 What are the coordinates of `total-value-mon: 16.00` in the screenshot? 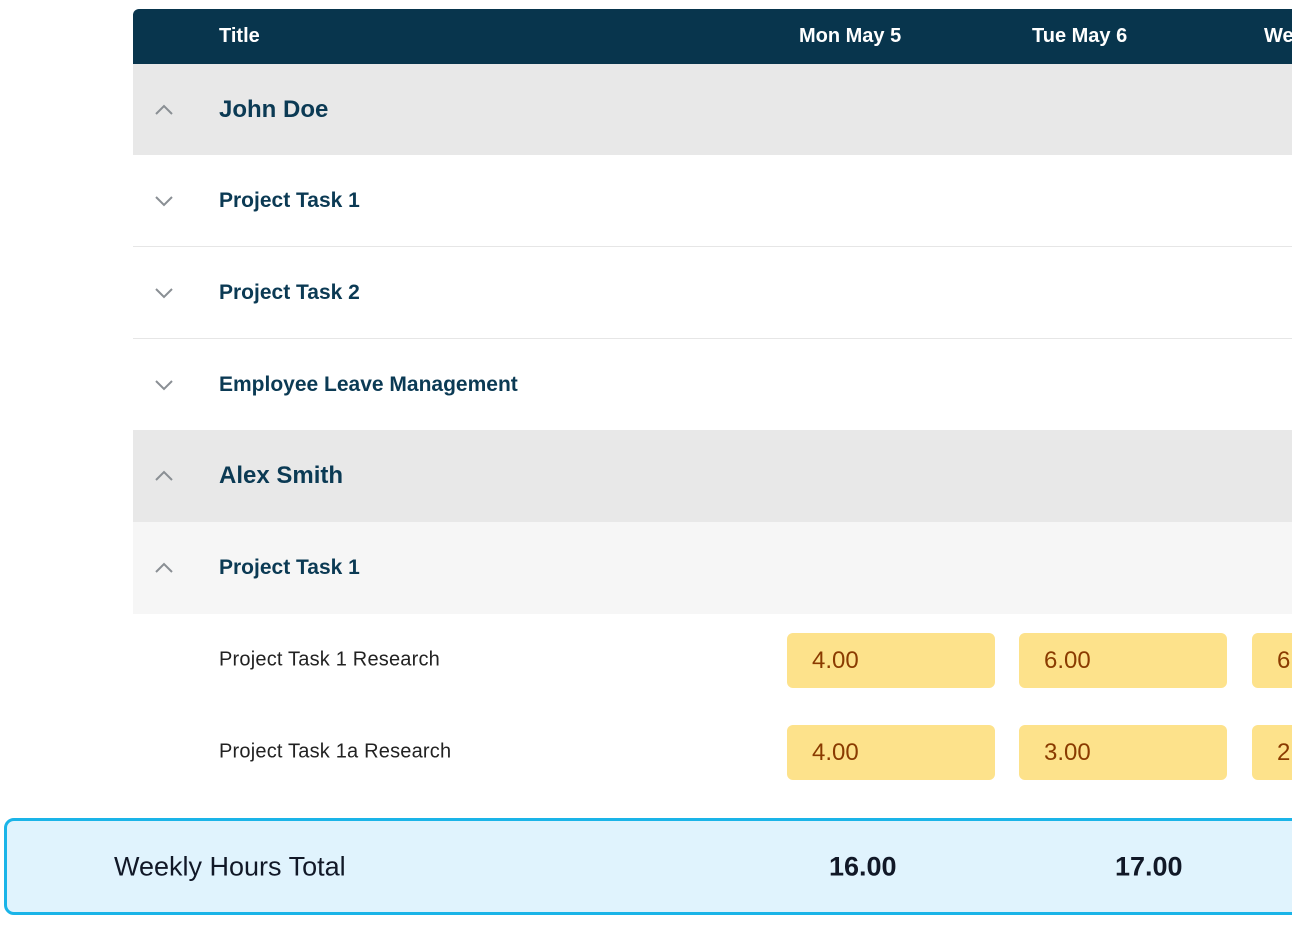 It's located at (863, 866).